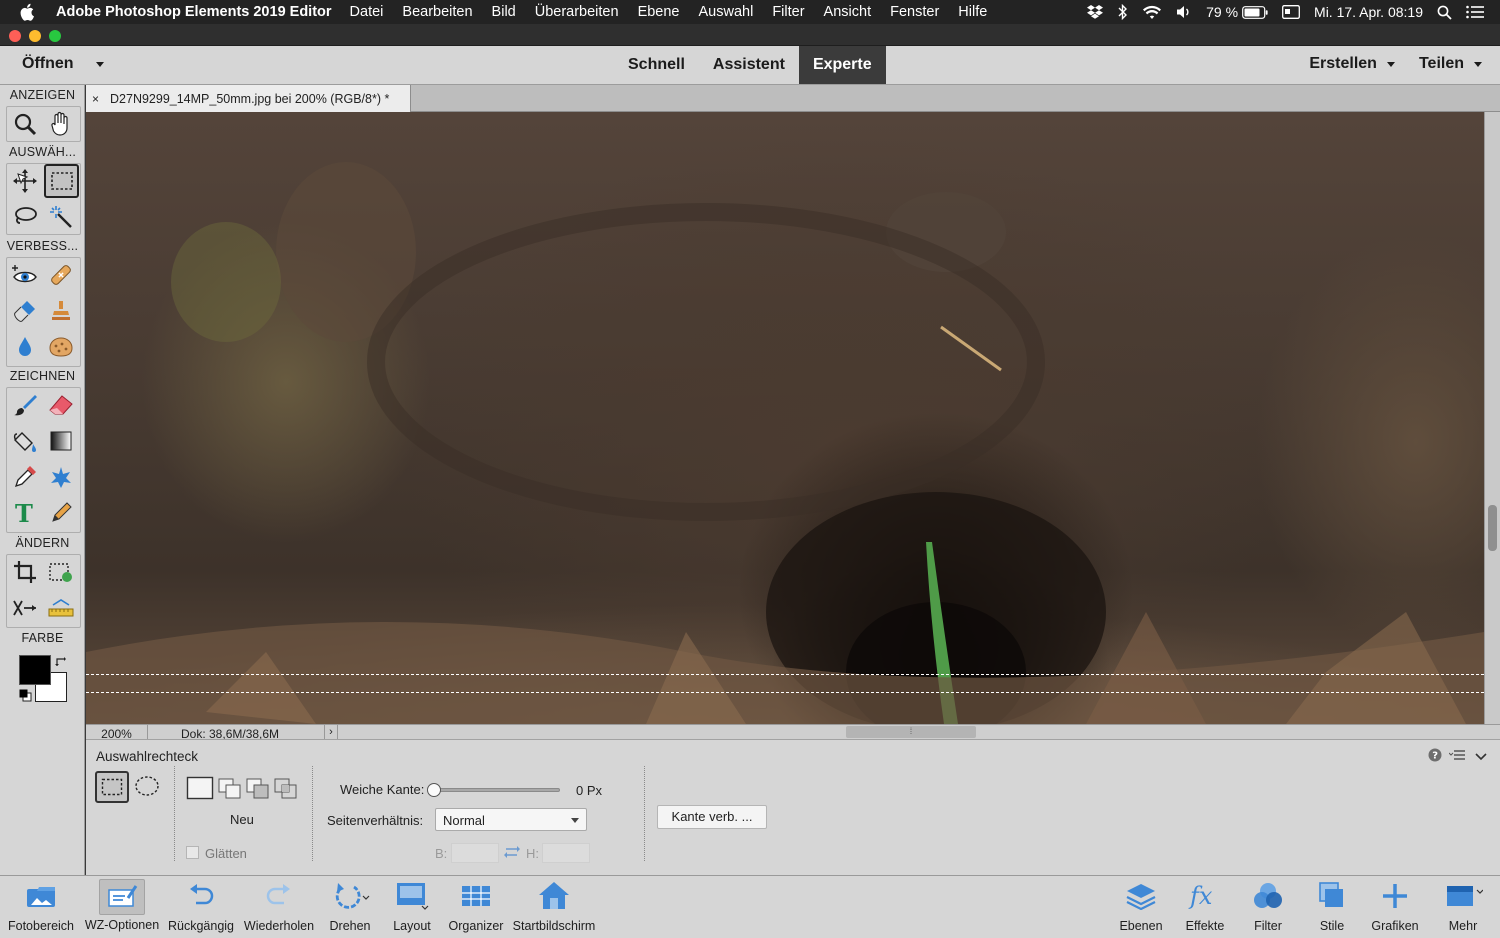  I want to click on photo-bin-label: Fotobereich, so click(40, 926).